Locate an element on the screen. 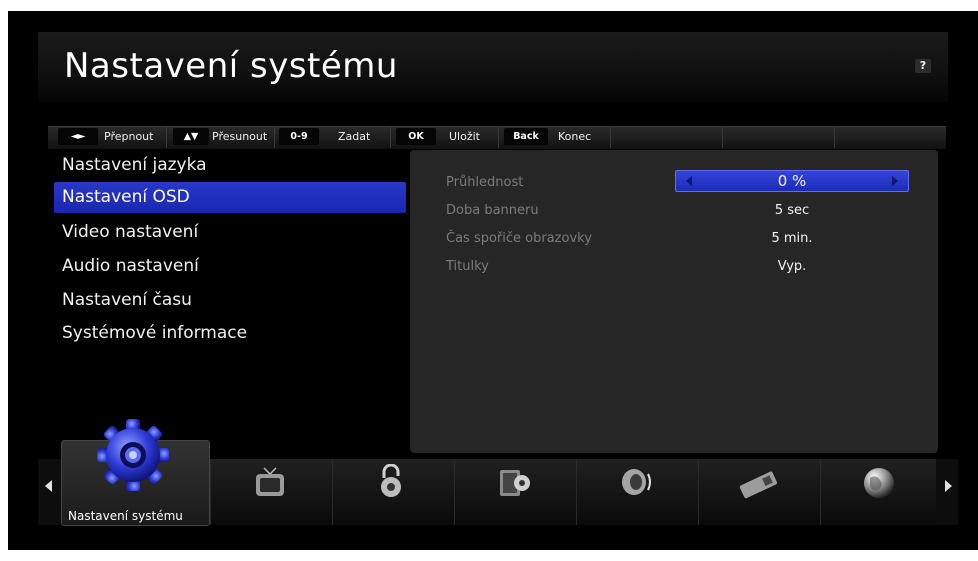 The image size is (978, 561). menu-item-label: Nastavení OSD is located at coordinates (126, 197).